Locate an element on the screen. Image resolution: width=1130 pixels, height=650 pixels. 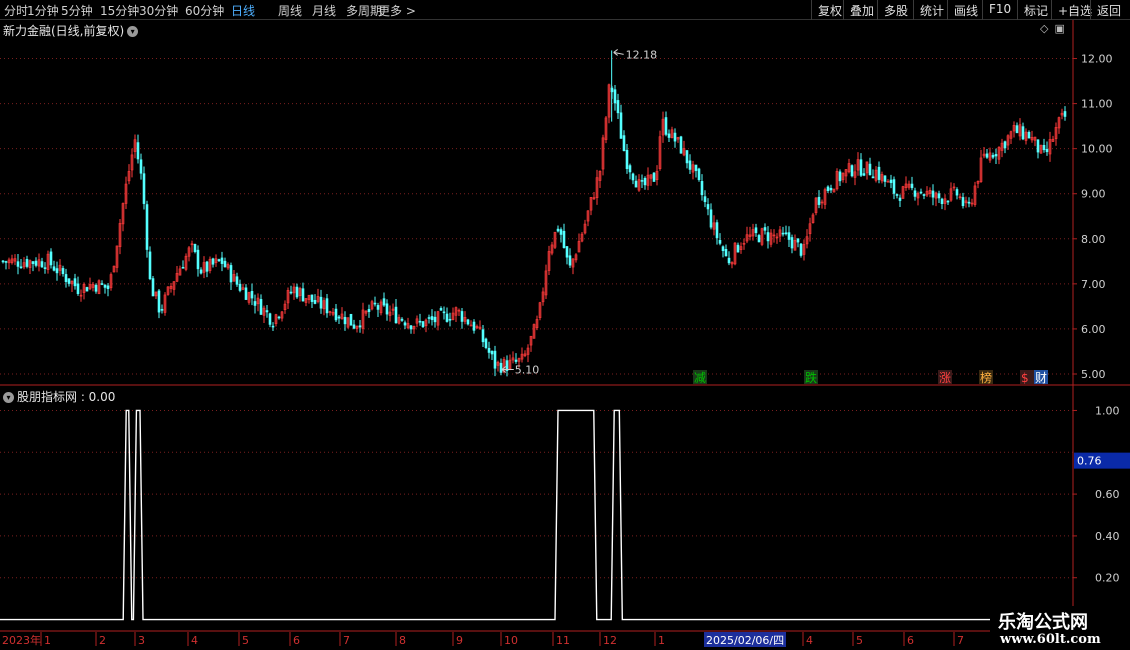
date-axis-label: 12 is located at coordinates (610, 640).